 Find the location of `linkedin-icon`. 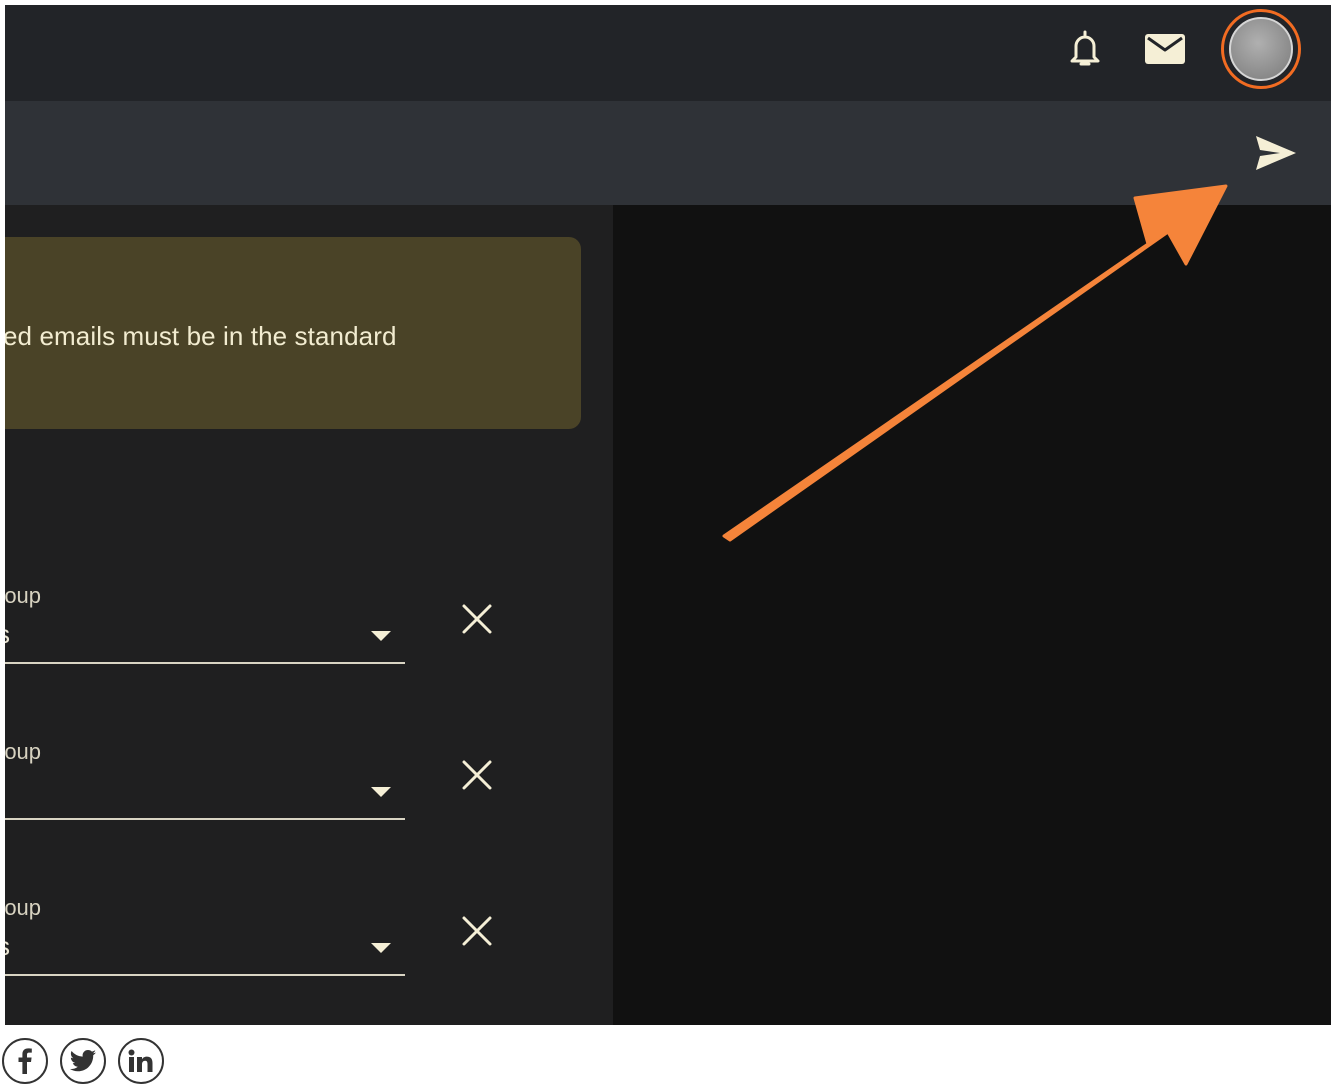

linkedin-icon is located at coordinates (140, 1060).